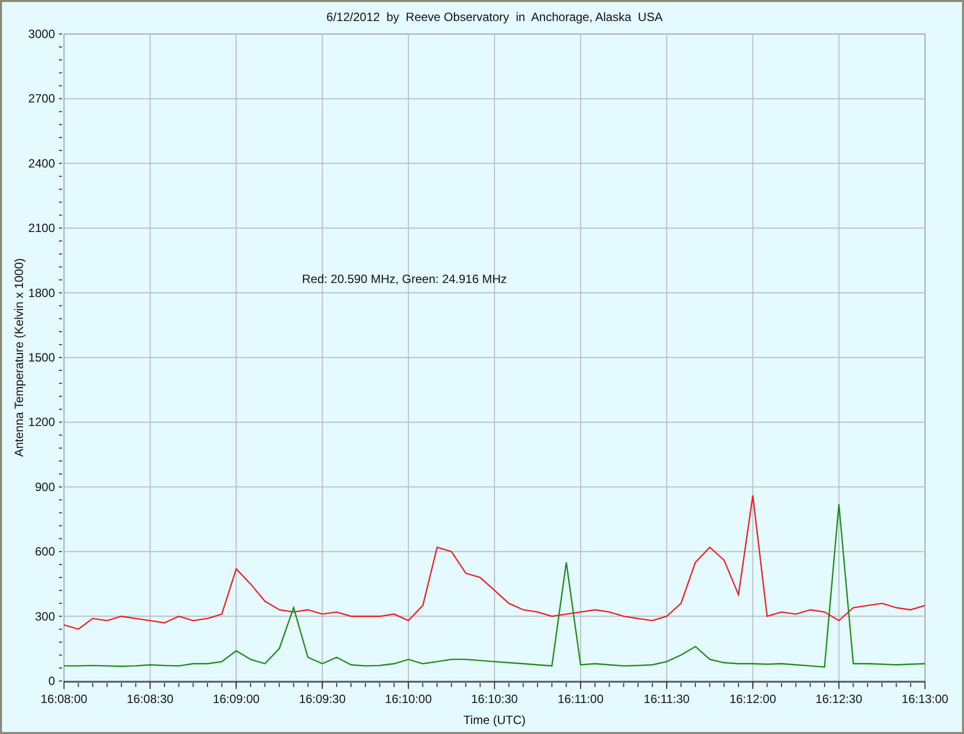 The height and width of the screenshot is (734, 964). What do you see at coordinates (41, 293) in the screenshot?
I see `y-tick-label: 1800` at bounding box center [41, 293].